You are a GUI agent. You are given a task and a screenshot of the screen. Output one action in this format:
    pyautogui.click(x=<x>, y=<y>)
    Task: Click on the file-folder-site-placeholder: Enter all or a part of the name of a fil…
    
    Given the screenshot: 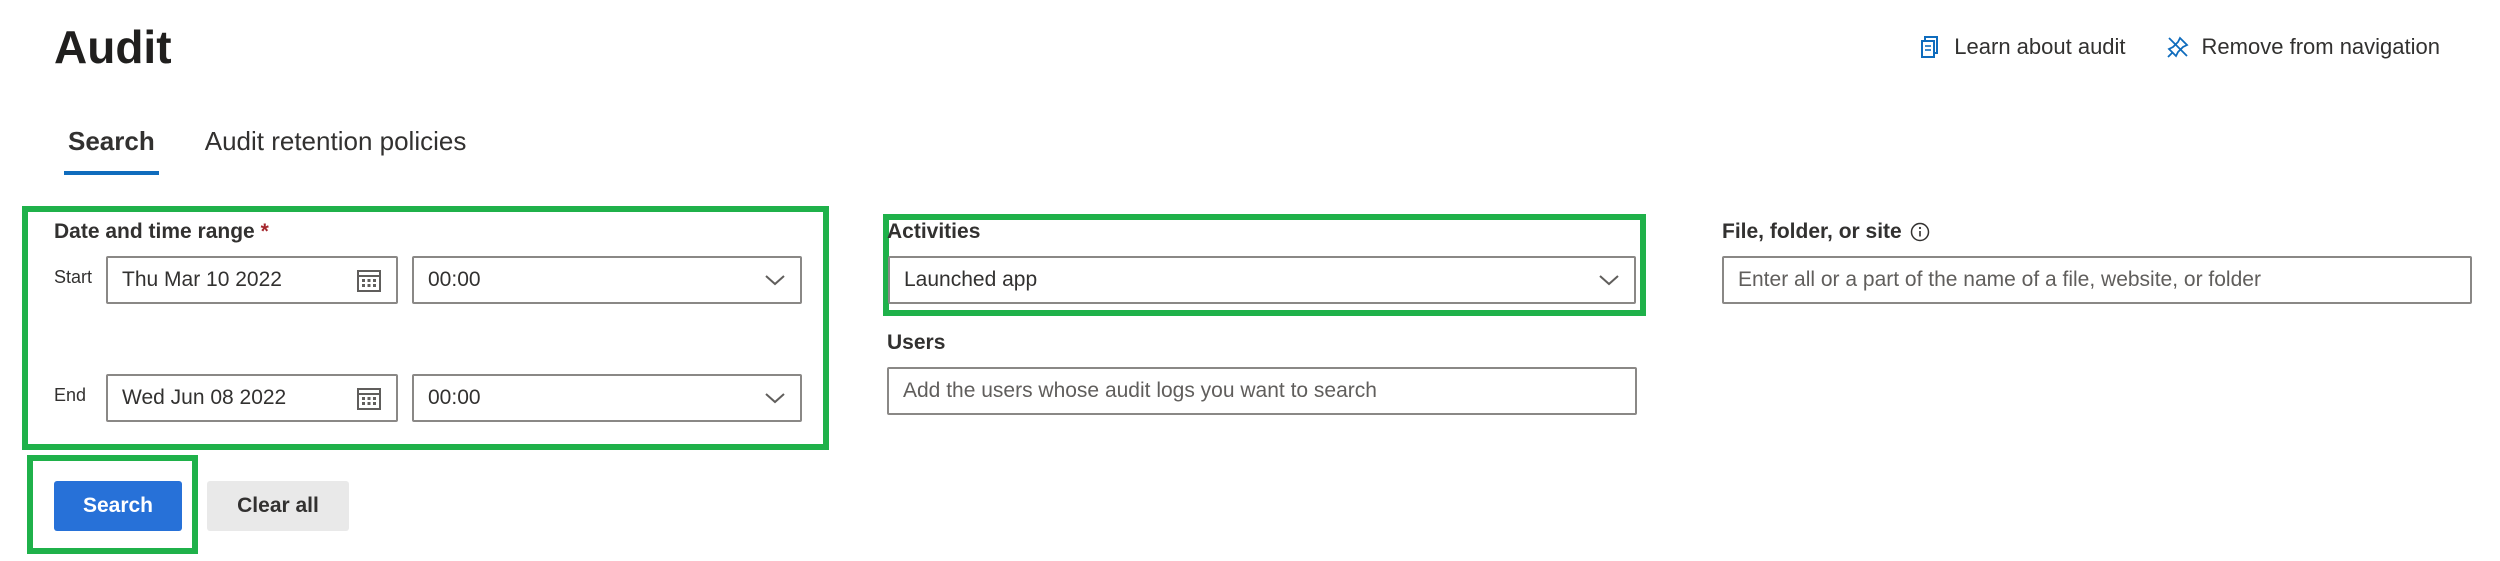 What is the action you would take?
    pyautogui.click(x=1999, y=279)
    